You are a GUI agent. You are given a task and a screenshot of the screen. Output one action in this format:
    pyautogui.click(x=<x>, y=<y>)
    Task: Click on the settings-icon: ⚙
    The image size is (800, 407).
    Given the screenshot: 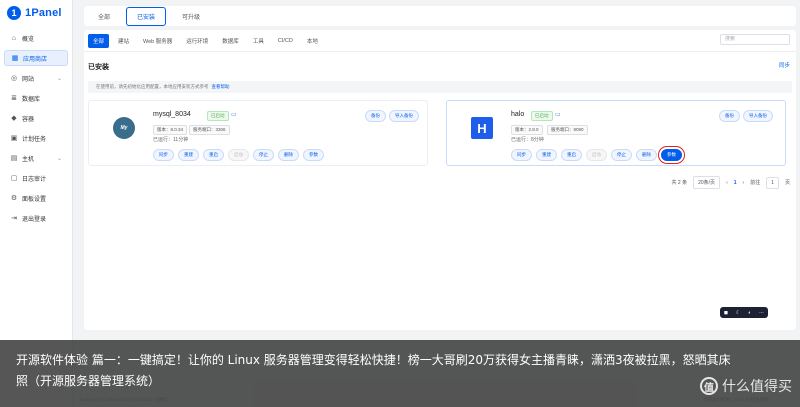 What is the action you would take?
    pyautogui.click(x=14, y=198)
    